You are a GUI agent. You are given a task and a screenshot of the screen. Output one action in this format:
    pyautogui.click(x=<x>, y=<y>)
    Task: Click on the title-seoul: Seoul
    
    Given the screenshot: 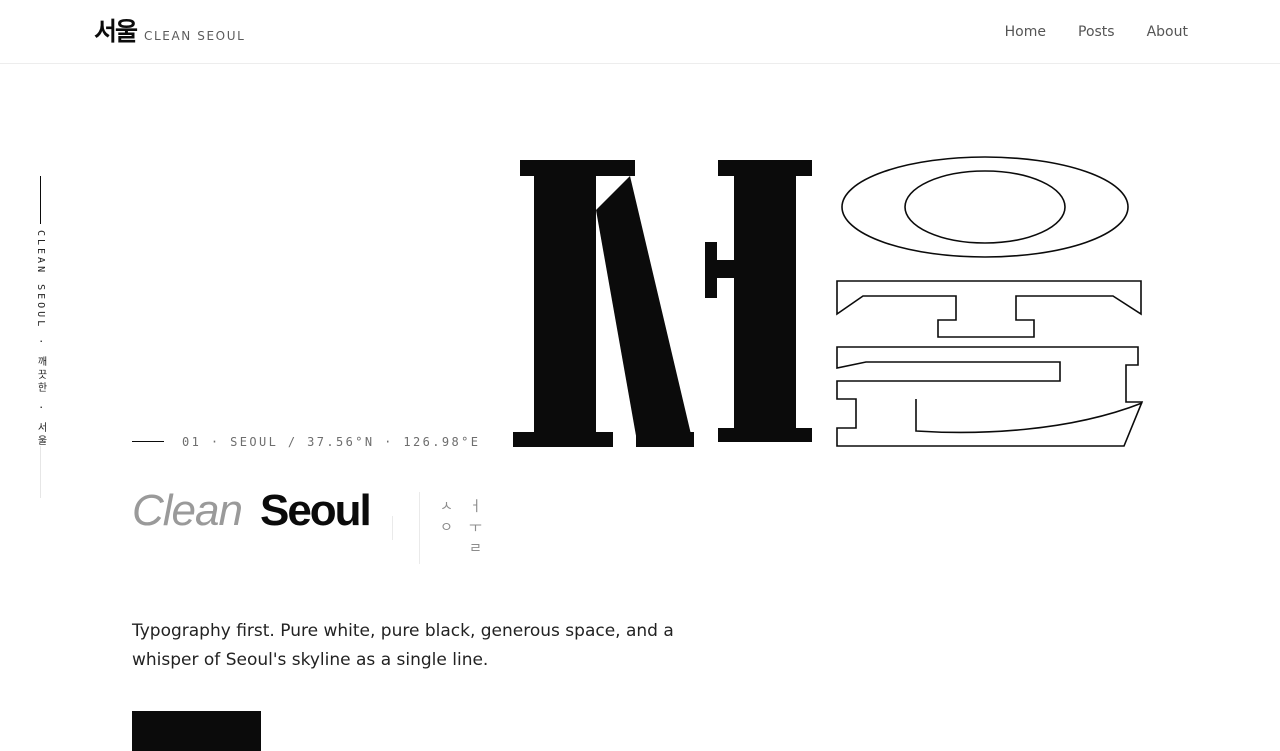 What is the action you would take?
    pyautogui.click(x=315, y=510)
    